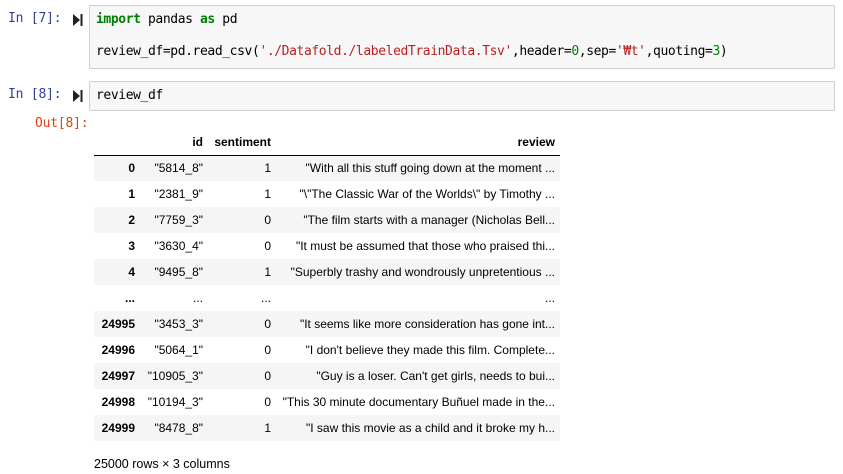  What do you see at coordinates (178, 220) in the screenshot?
I see `cell-id: "7759_3"` at bounding box center [178, 220].